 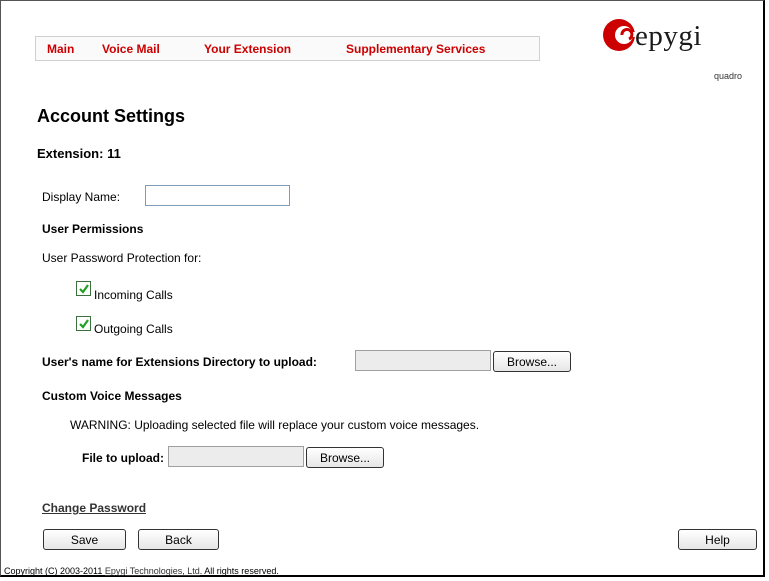 I want to click on outgoing-calls-label: Outgoing Calls, so click(x=133, y=329).